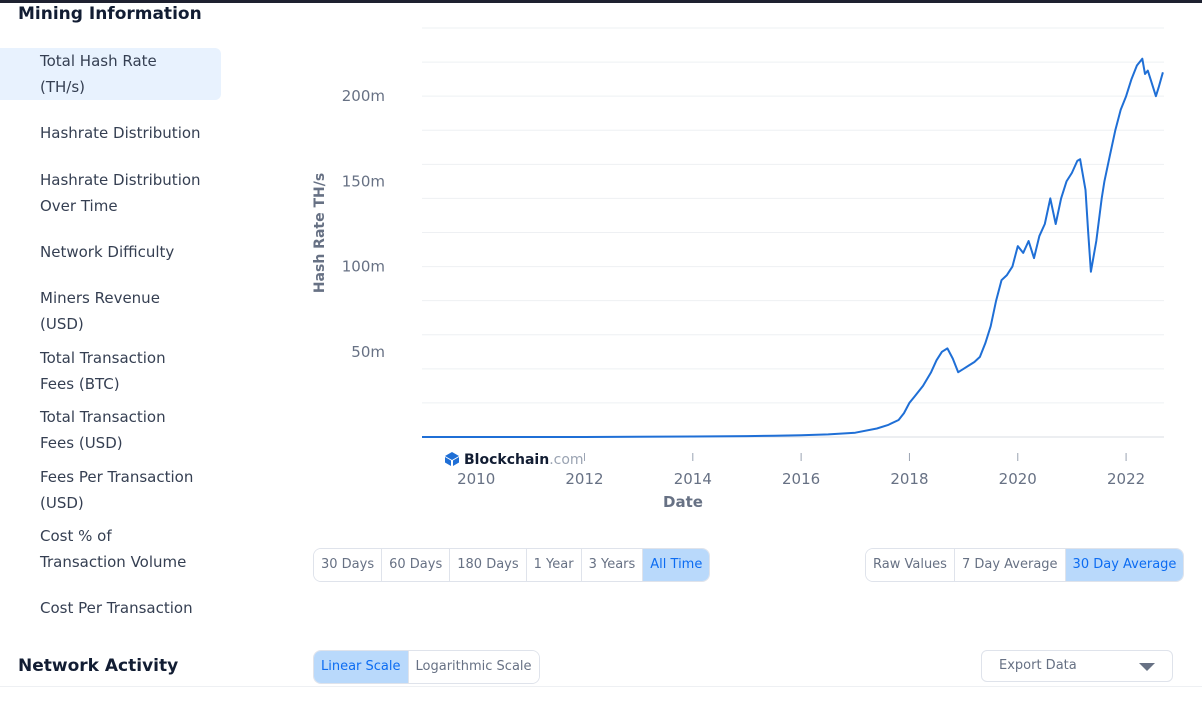 Image resolution: width=1202 pixels, height=702 pixels. I want to click on y-tick-label: 150m, so click(363, 181).